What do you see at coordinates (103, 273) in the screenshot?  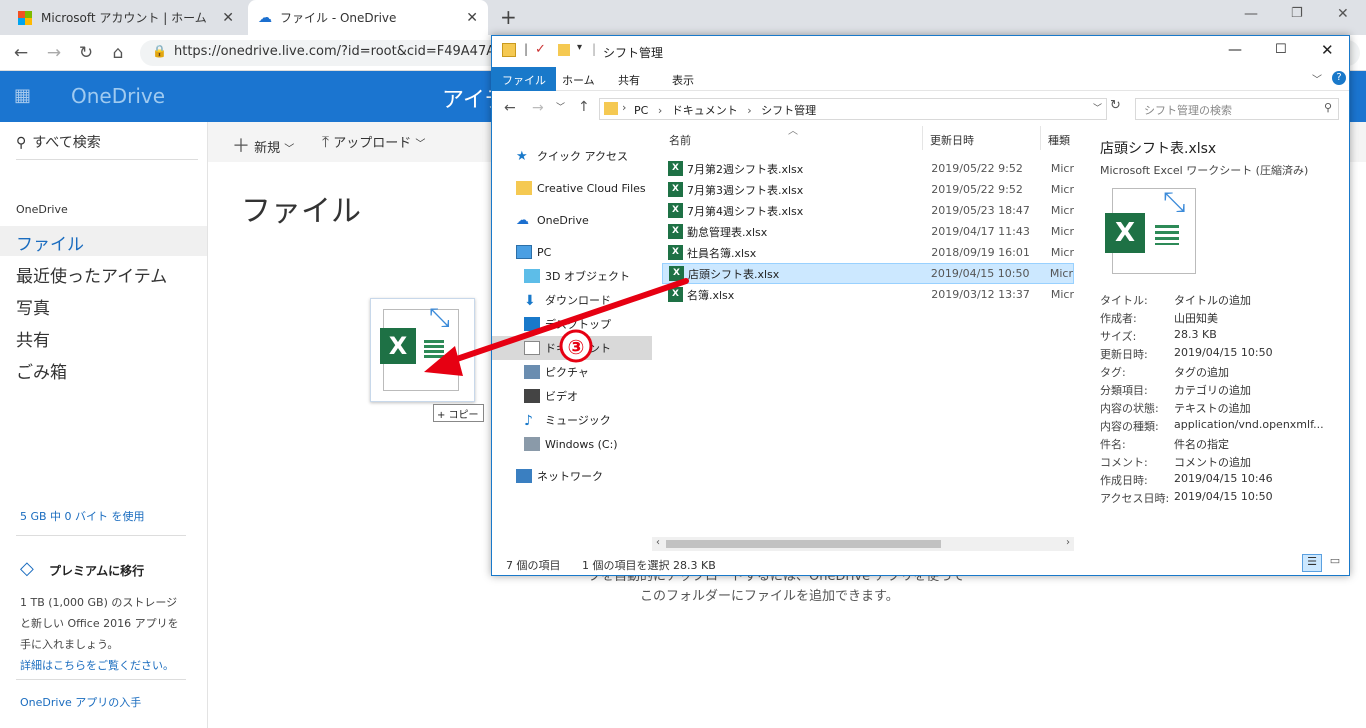 I see `nav-recent: 最近使ったアイテム` at bounding box center [103, 273].